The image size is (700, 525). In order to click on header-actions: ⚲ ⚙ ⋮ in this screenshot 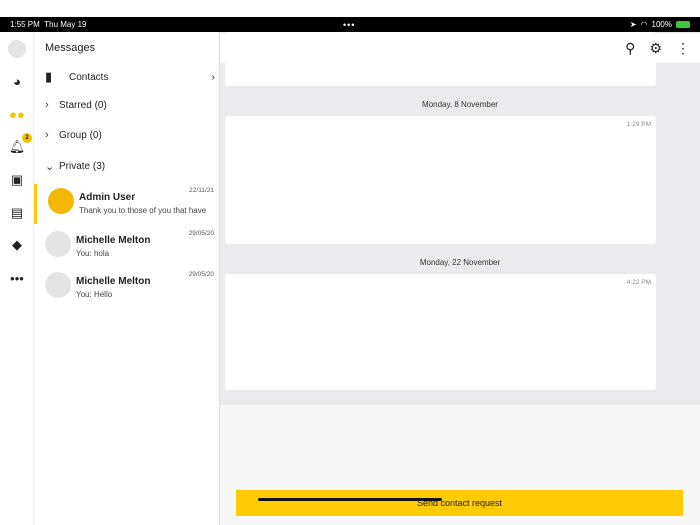, I will do `click(657, 48)`.